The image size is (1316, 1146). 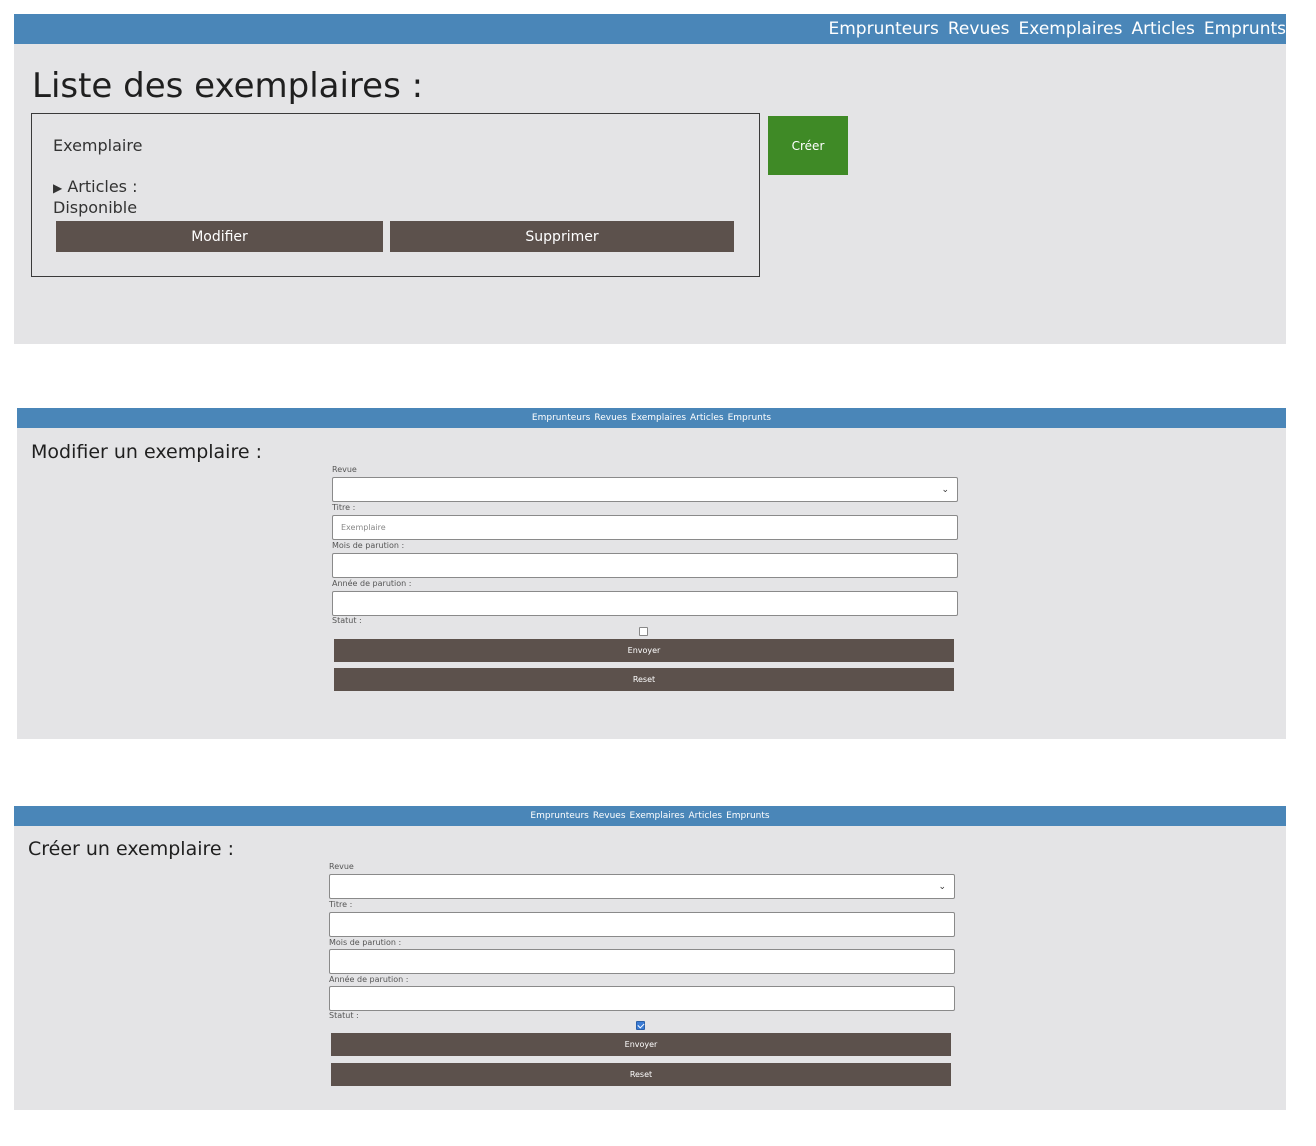 I want to click on disclosure-triangle-icon: ▶, so click(x=58, y=188).